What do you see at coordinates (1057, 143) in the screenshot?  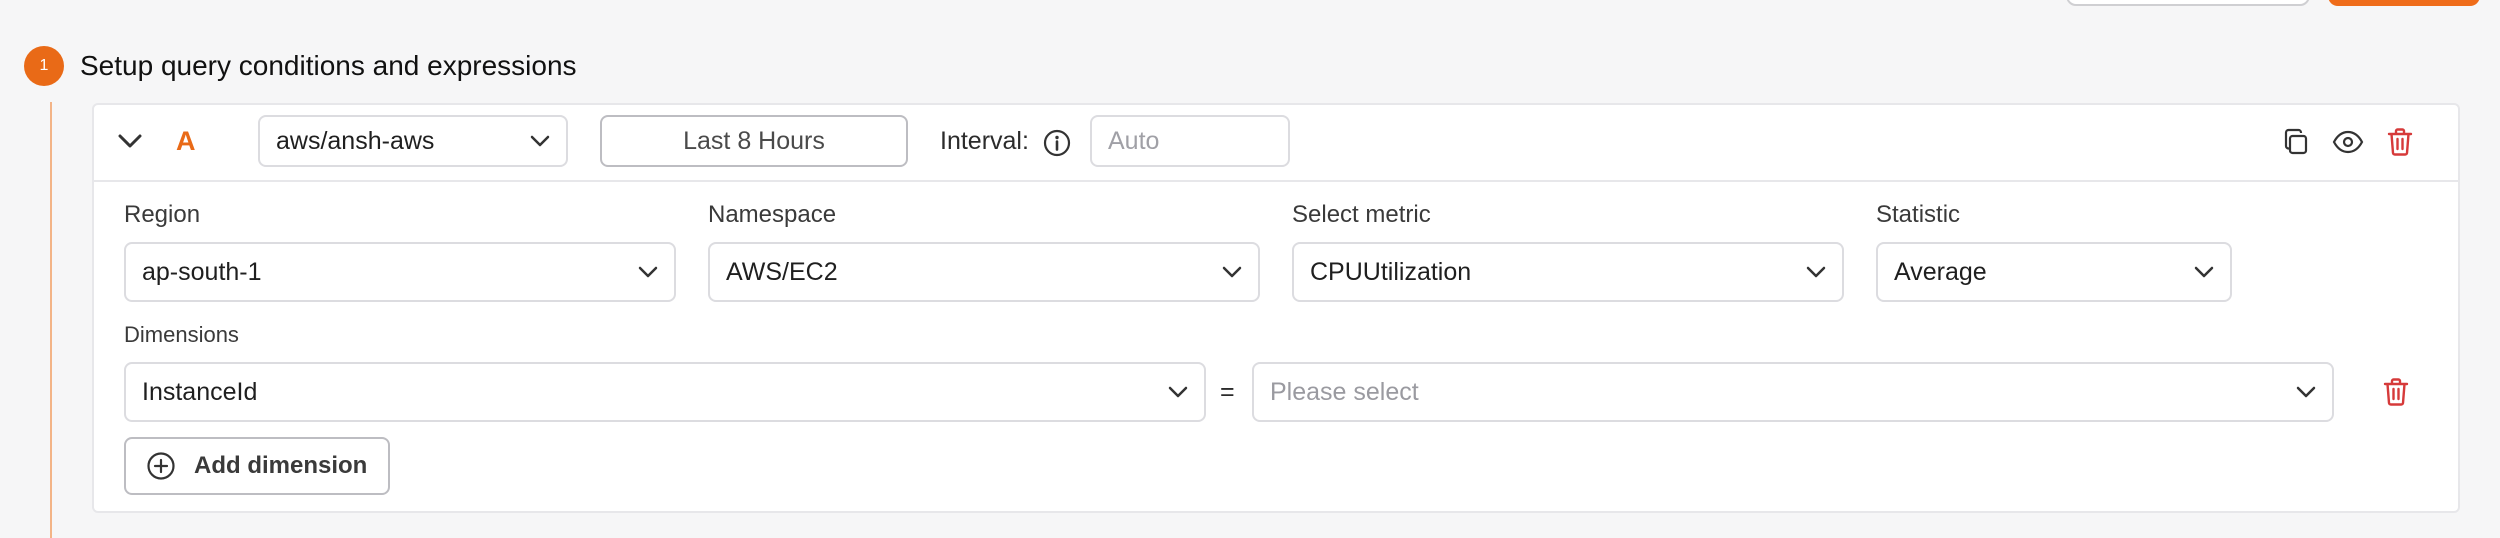 I see `info-icon` at bounding box center [1057, 143].